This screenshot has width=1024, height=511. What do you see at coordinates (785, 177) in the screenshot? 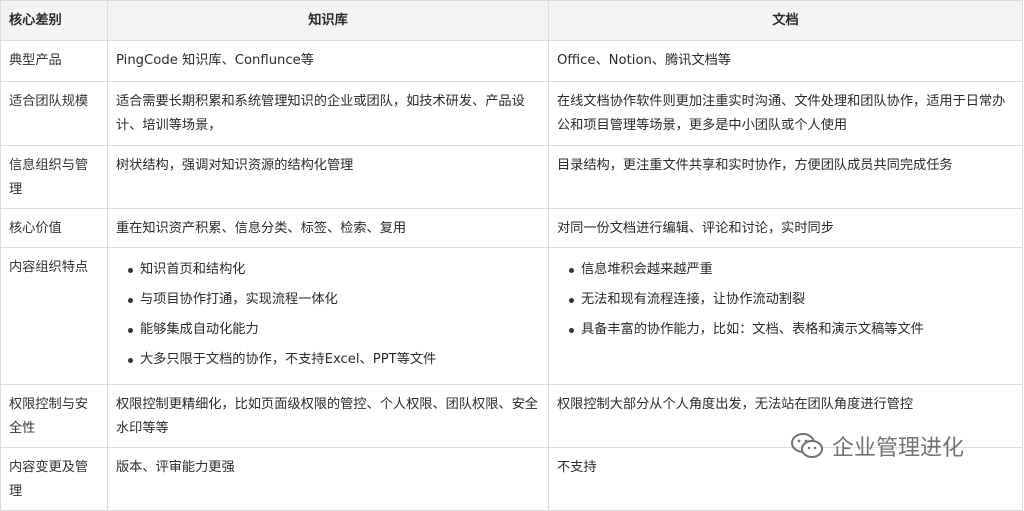
I see `doc-cell: 目录结构，更注重文件共享和实时协作，方便团队成员共同完成任务` at bounding box center [785, 177].